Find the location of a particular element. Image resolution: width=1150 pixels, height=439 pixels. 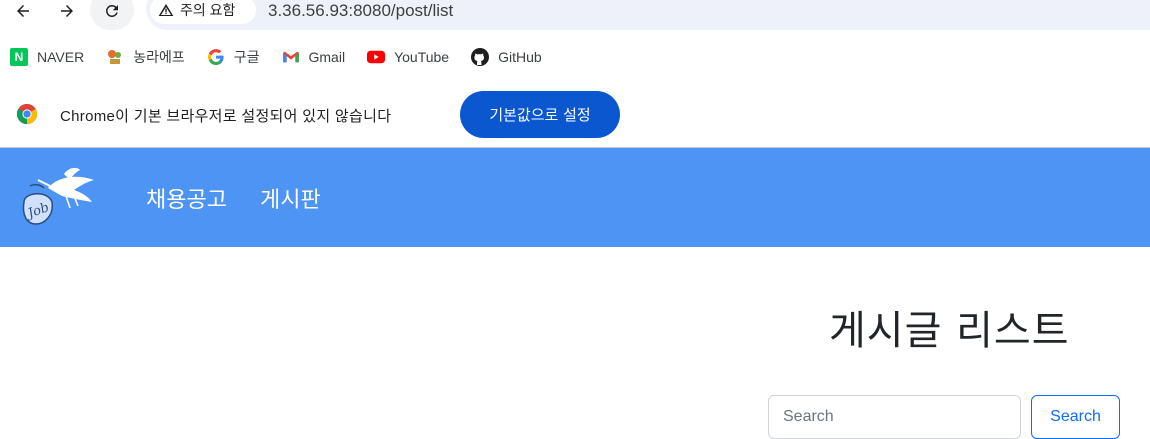

bookmark-label: 구글 is located at coordinates (246, 57).